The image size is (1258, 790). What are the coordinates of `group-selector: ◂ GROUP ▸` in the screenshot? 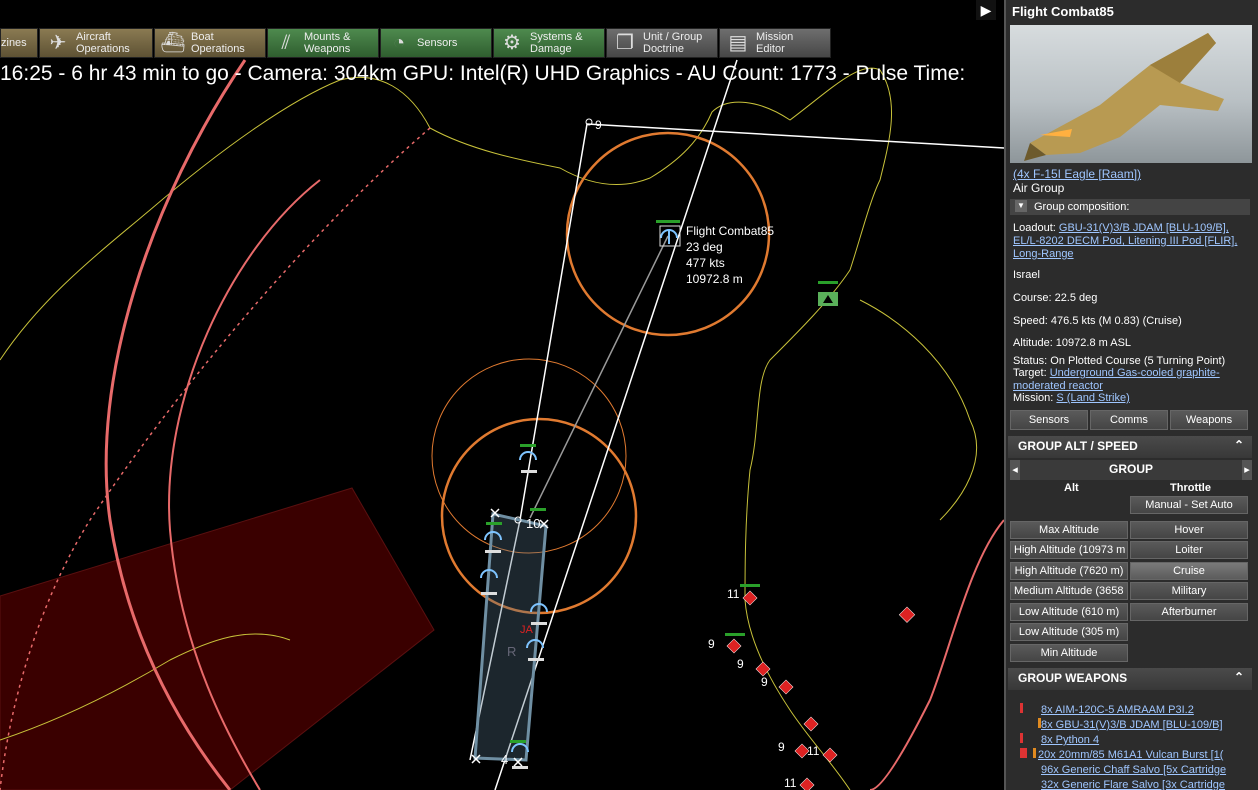 It's located at (1131, 470).